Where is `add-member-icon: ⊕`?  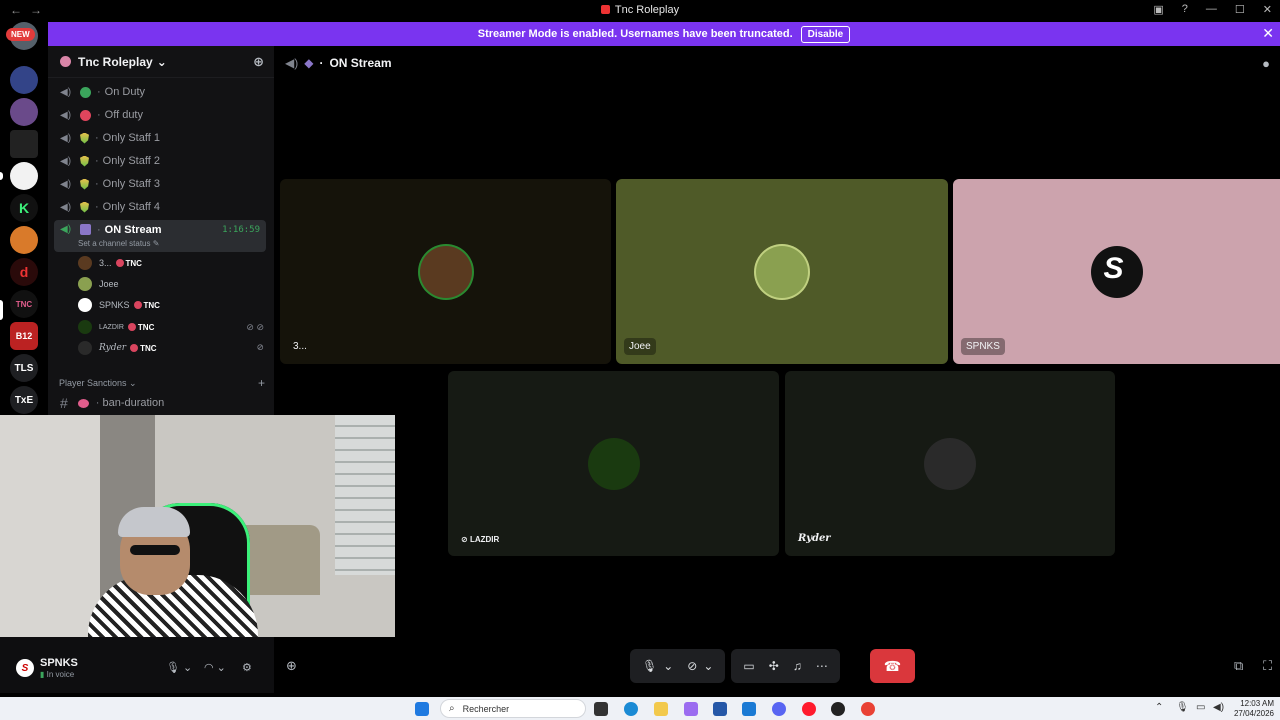
add-member-icon: ⊕ is located at coordinates (258, 62).